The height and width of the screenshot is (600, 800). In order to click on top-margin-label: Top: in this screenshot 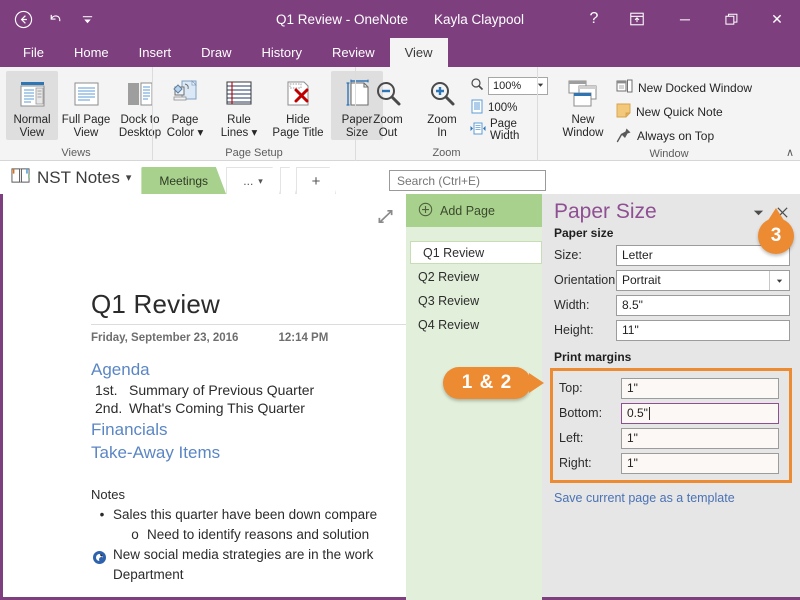, I will do `click(571, 388)`.